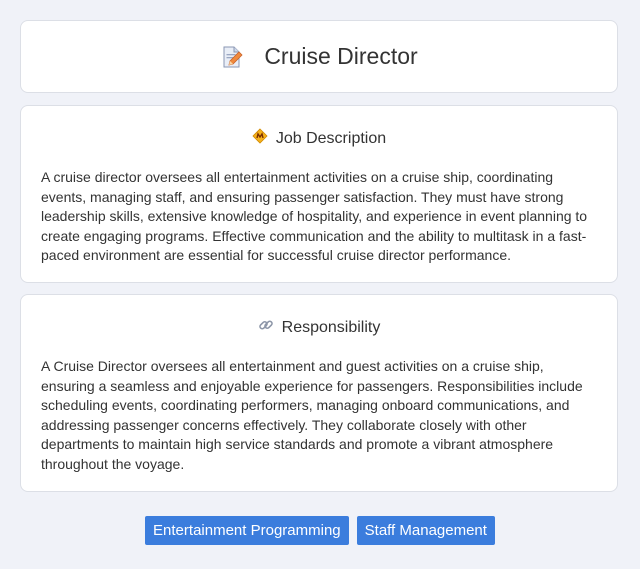 This screenshot has height=569, width=640. I want to click on job-description-heading: Job Description, so click(331, 138).